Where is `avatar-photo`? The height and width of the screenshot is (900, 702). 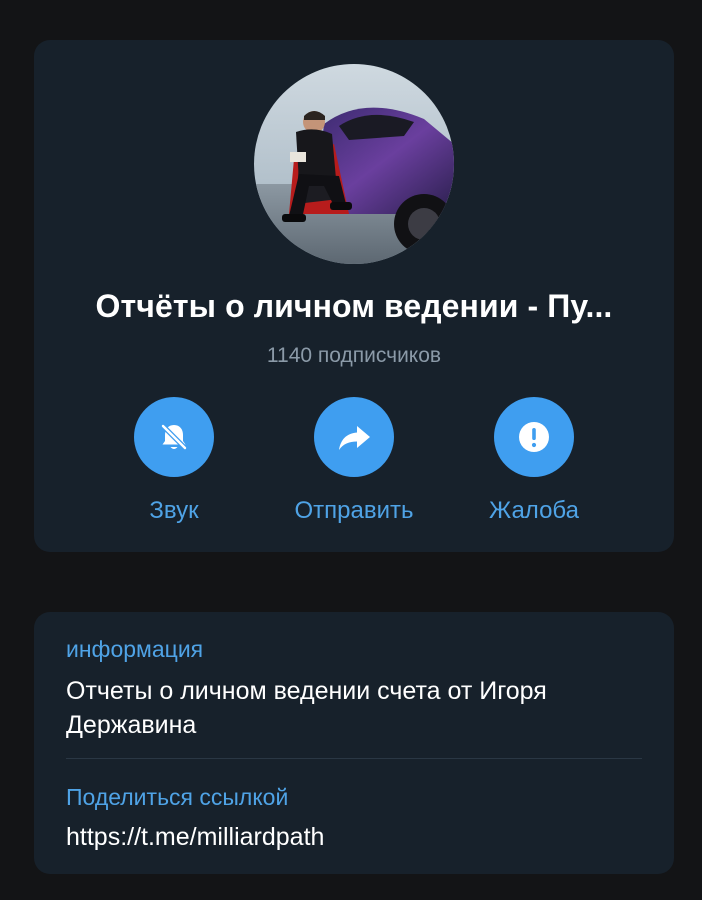 avatar-photo is located at coordinates (354, 164).